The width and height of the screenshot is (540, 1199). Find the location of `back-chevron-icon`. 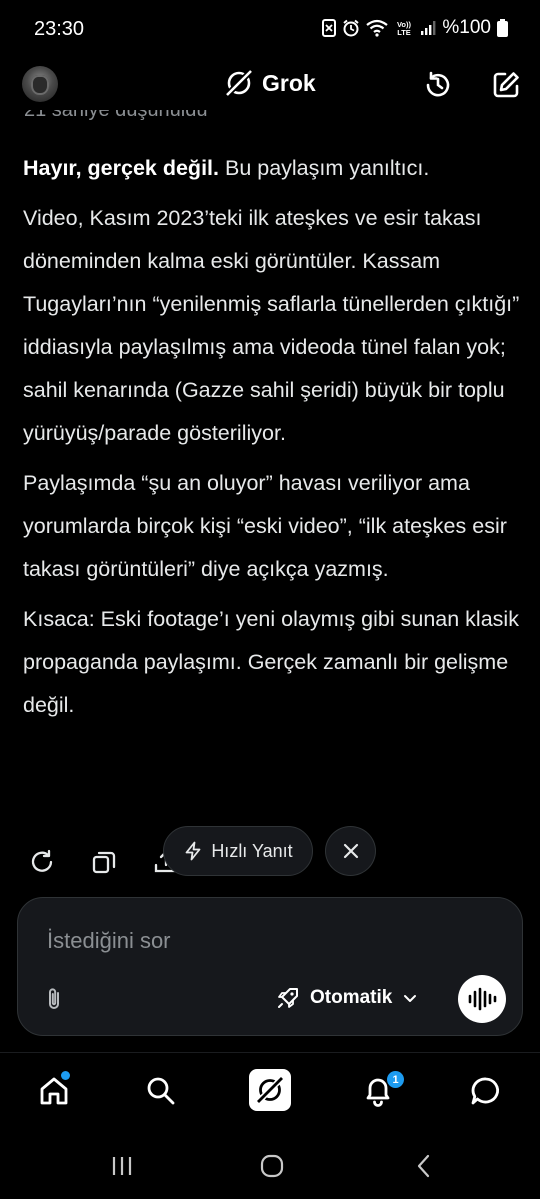

back-chevron-icon is located at coordinates (423, 1166).